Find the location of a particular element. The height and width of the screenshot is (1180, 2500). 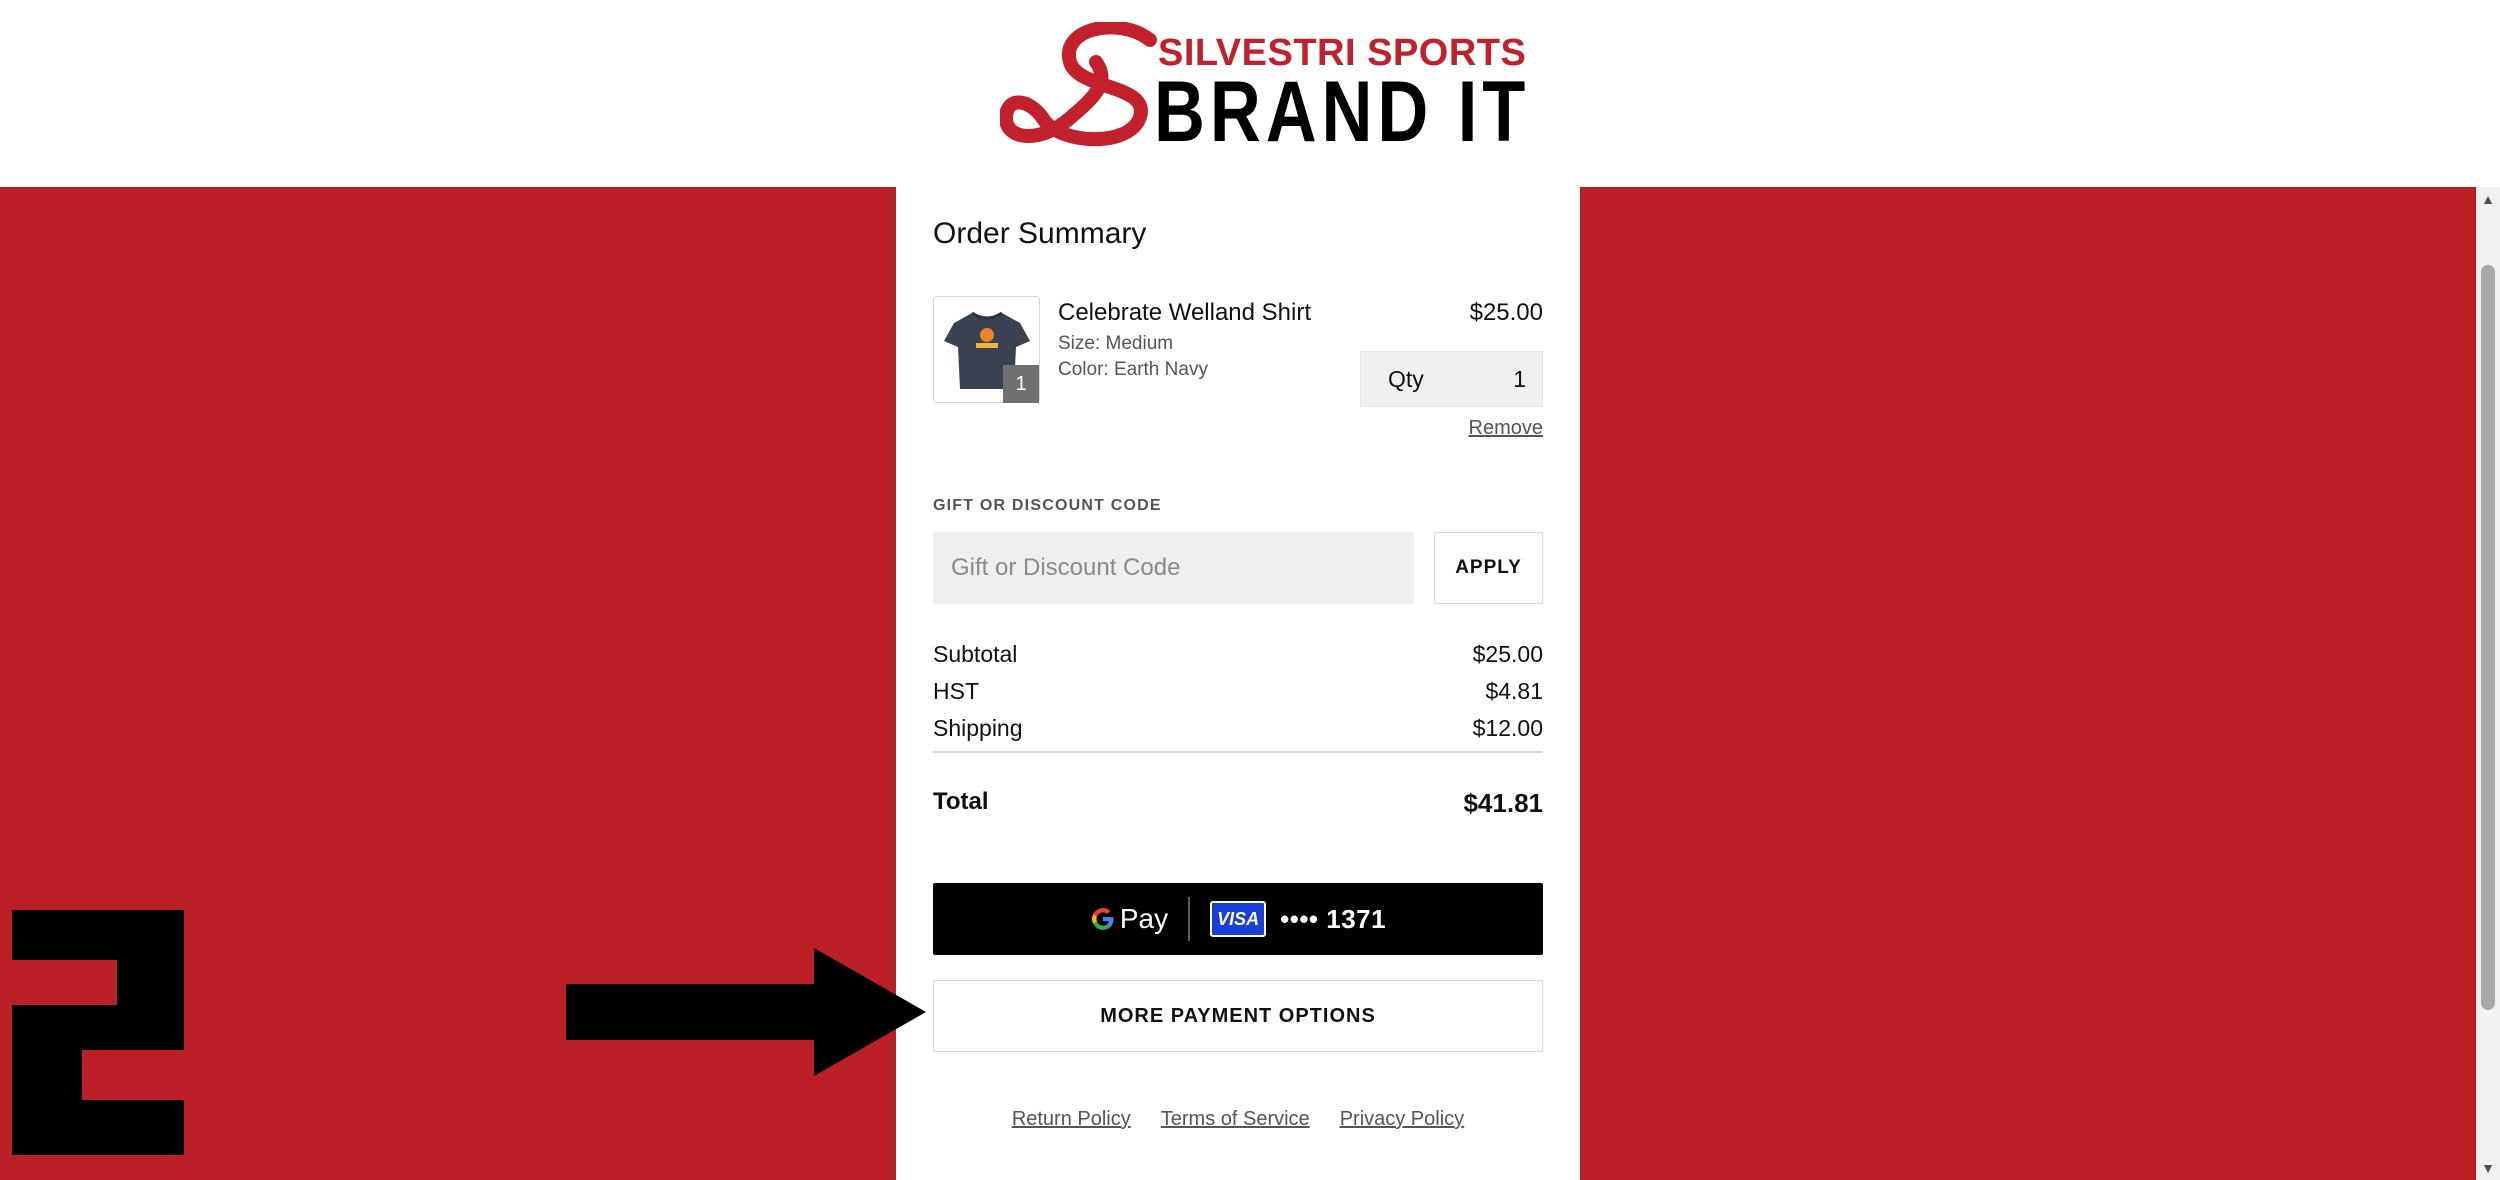

google-pay-logo: Pay is located at coordinates (1129, 919).